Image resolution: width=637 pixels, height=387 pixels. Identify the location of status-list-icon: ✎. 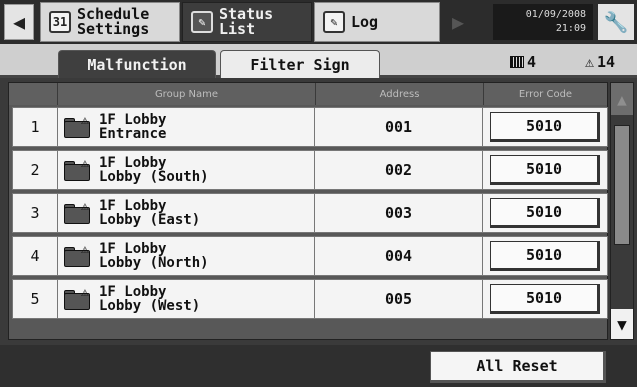
(202, 22).